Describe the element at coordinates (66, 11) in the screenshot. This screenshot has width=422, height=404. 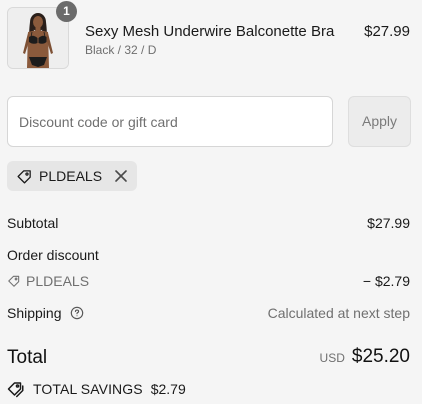
I see `quantity-badge: 1` at that location.